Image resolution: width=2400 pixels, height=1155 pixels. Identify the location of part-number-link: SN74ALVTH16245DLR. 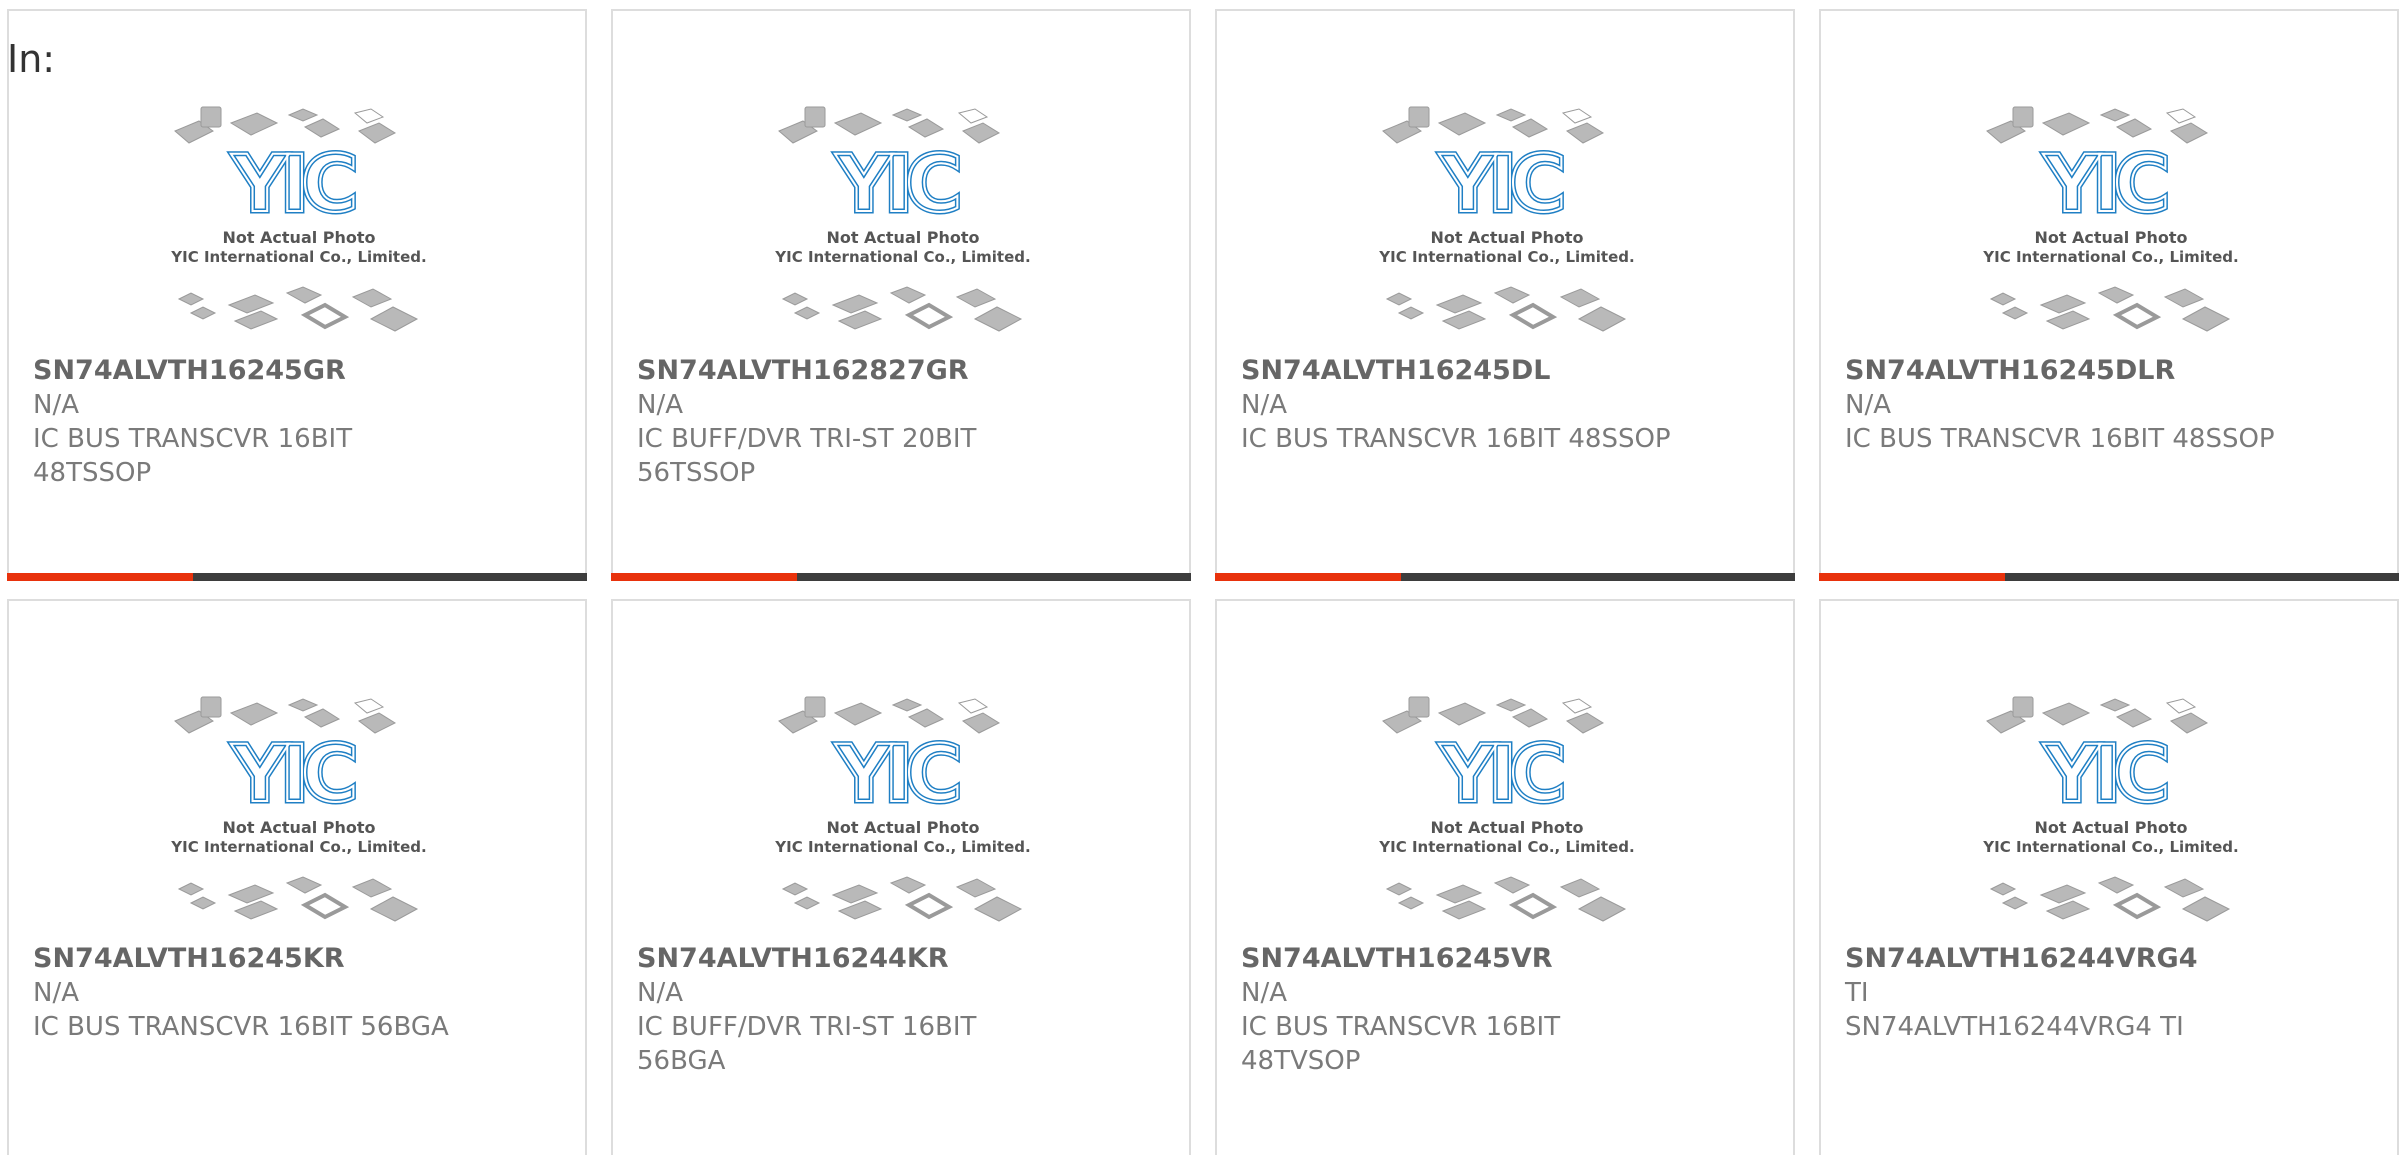
(2109, 371).